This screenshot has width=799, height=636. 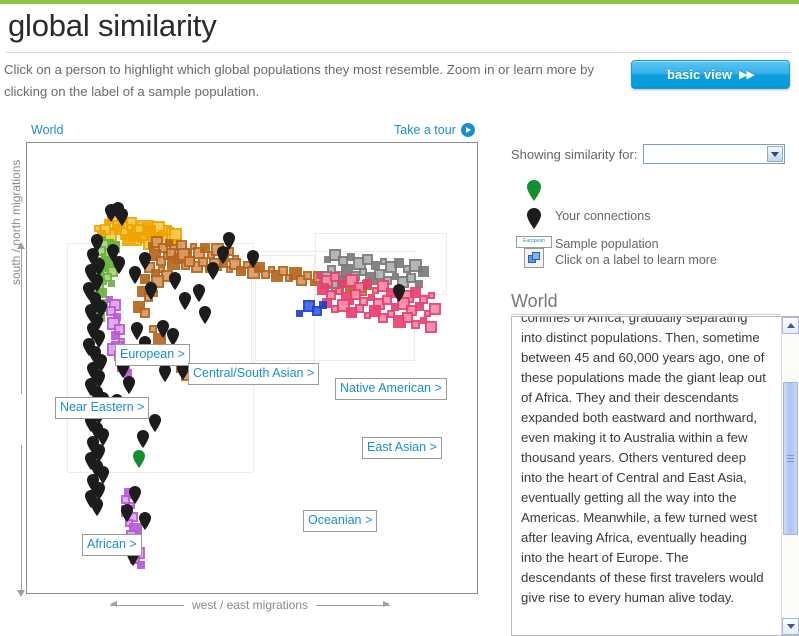 I want to click on y-axis-label: south / north migrations, so click(x=16, y=222).